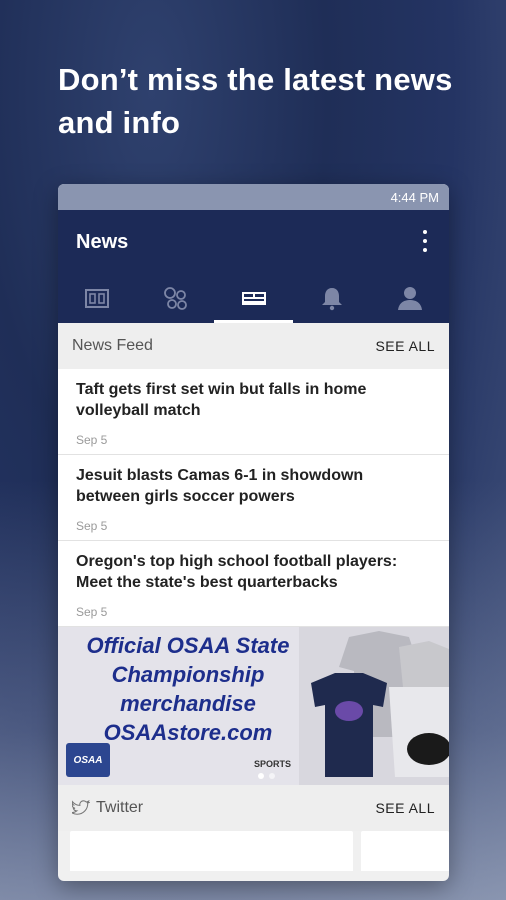 Image resolution: width=506 pixels, height=900 pixels. What do you see at coordinates (253, 266) in the screenshot?
I see `app-bar: News` at bounding box center [253, 266].